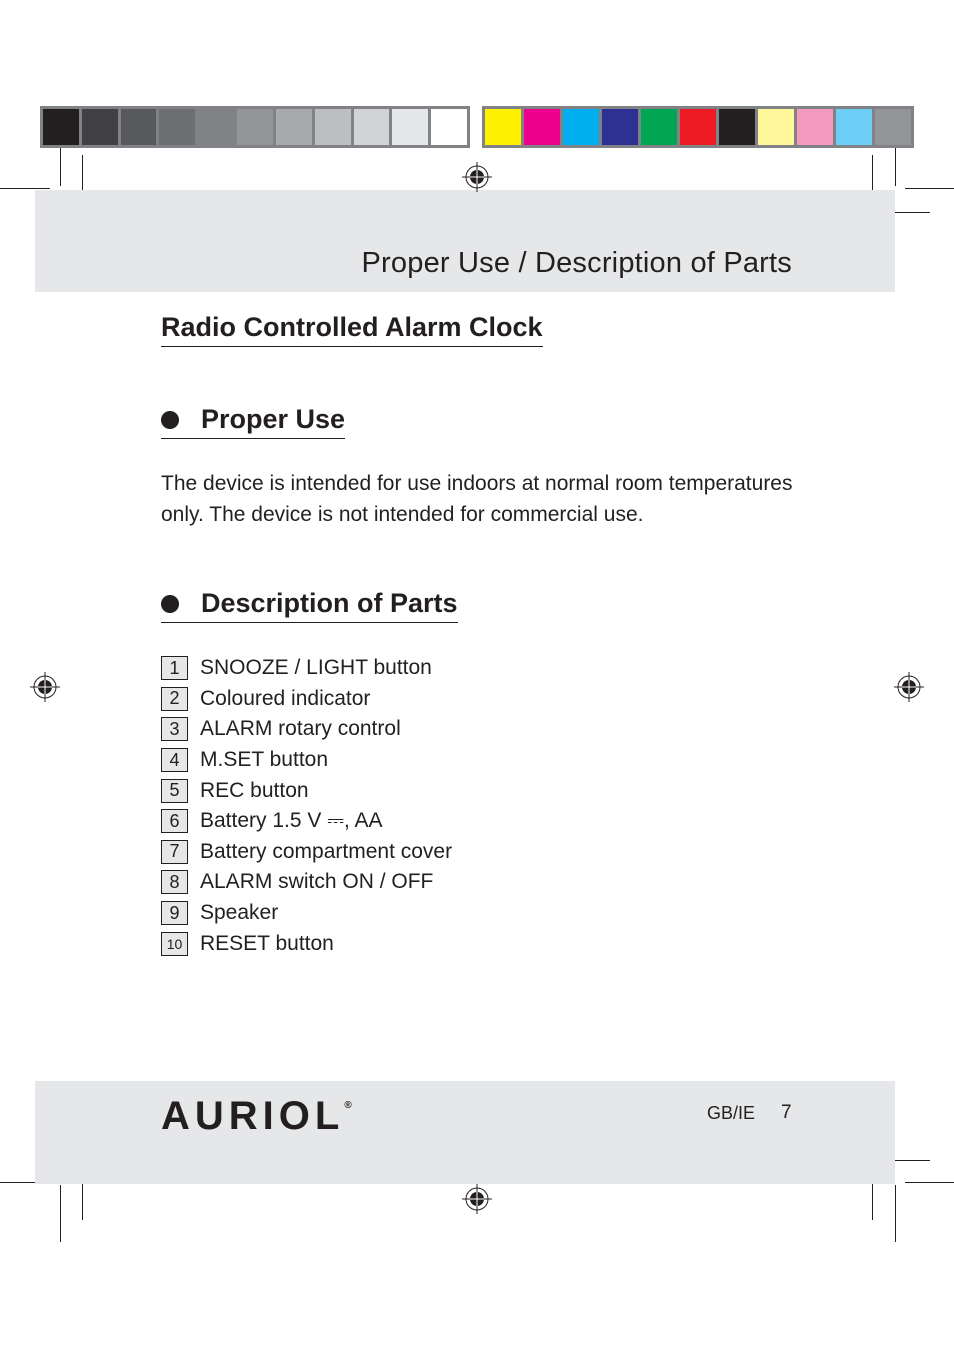 The image size is (954, 1350). What do you see at coordinates (317, 882) in the screenshot?
I see `part-label: ALARM switch ON / OFF` at bounding box center [317, 882].